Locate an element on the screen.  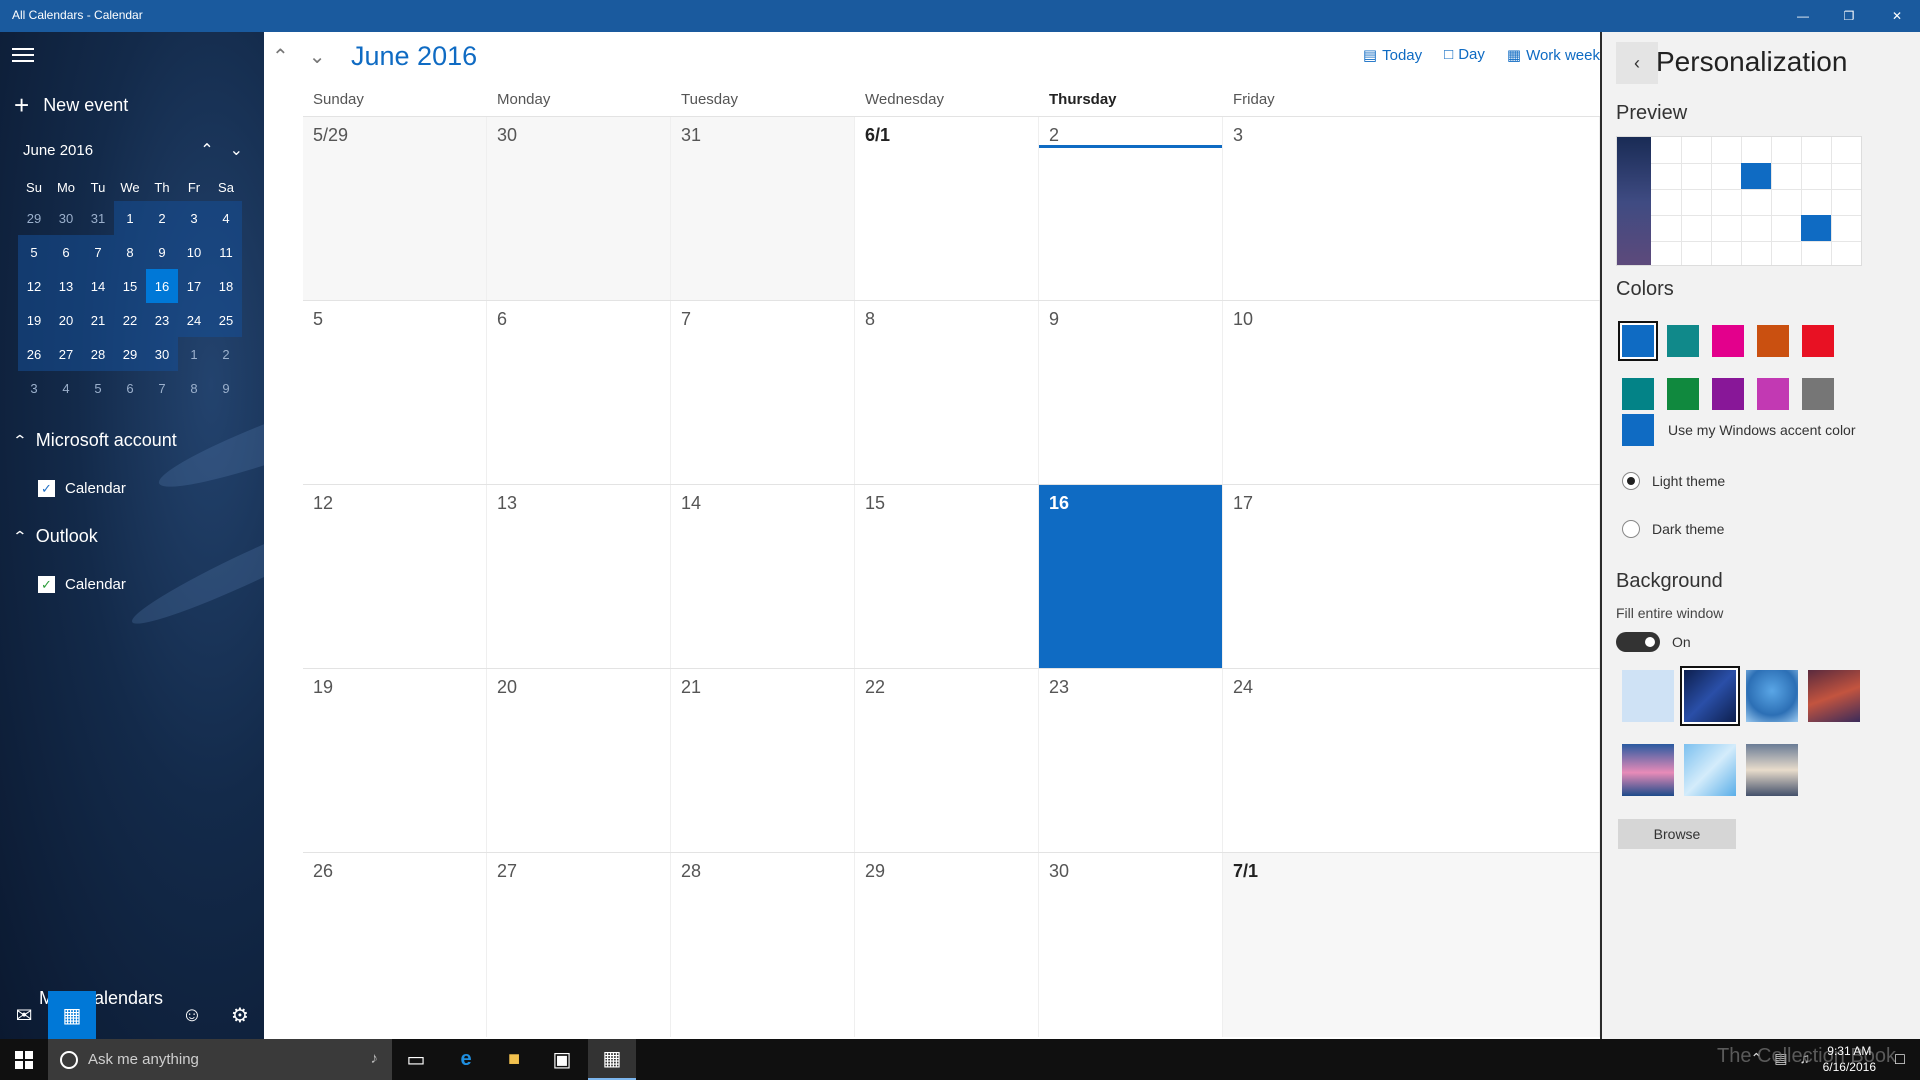
calendar-icon: ▦ is located at coordinates (72, 1015).